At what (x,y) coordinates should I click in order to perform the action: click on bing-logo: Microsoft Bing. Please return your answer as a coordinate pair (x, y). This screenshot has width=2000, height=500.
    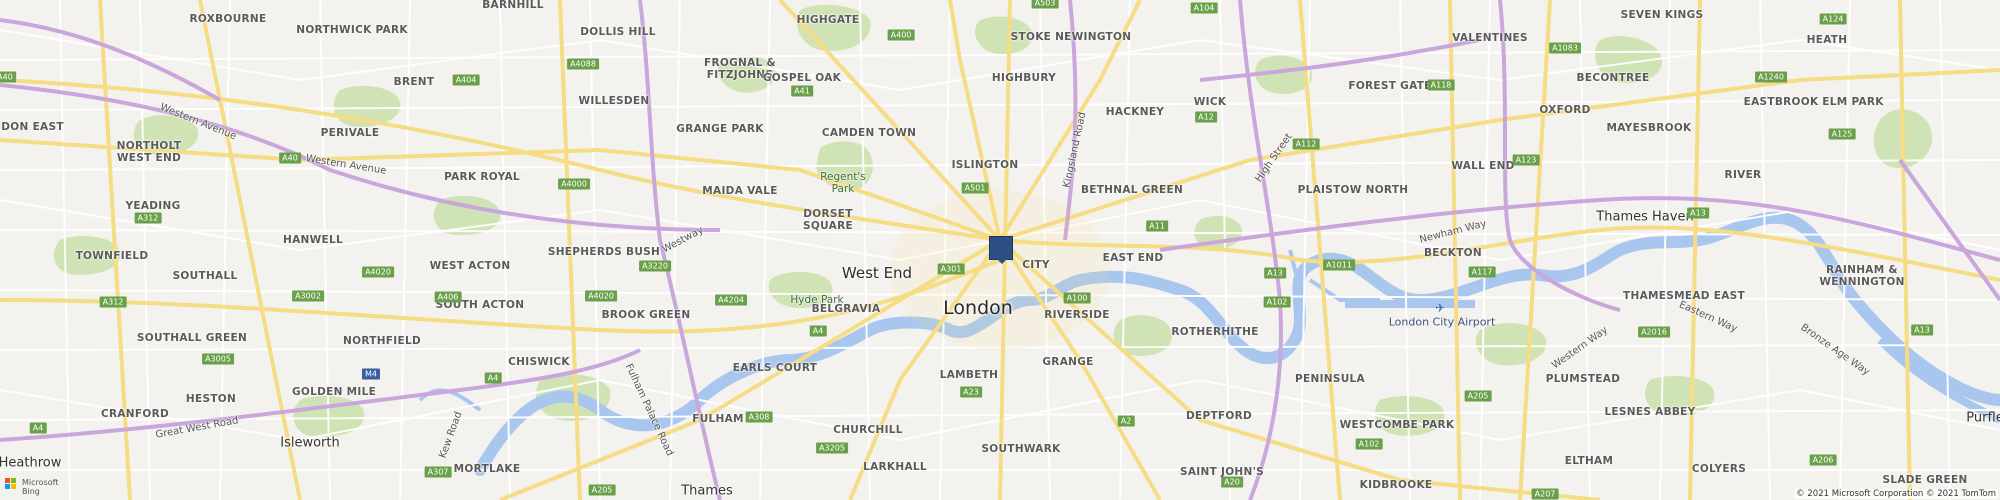
    Looking at the image, I should click on (32, 487).